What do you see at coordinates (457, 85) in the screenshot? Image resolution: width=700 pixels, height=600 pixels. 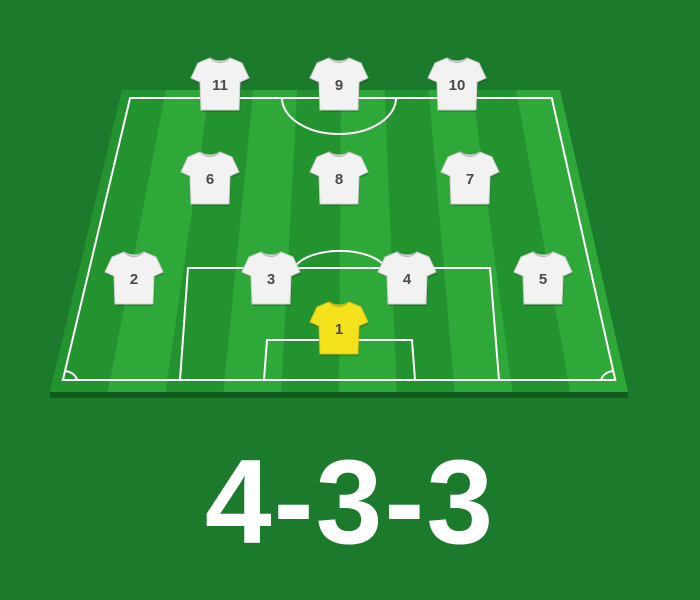 I see `jersey-number: 10` at bounding box center [457, 85].